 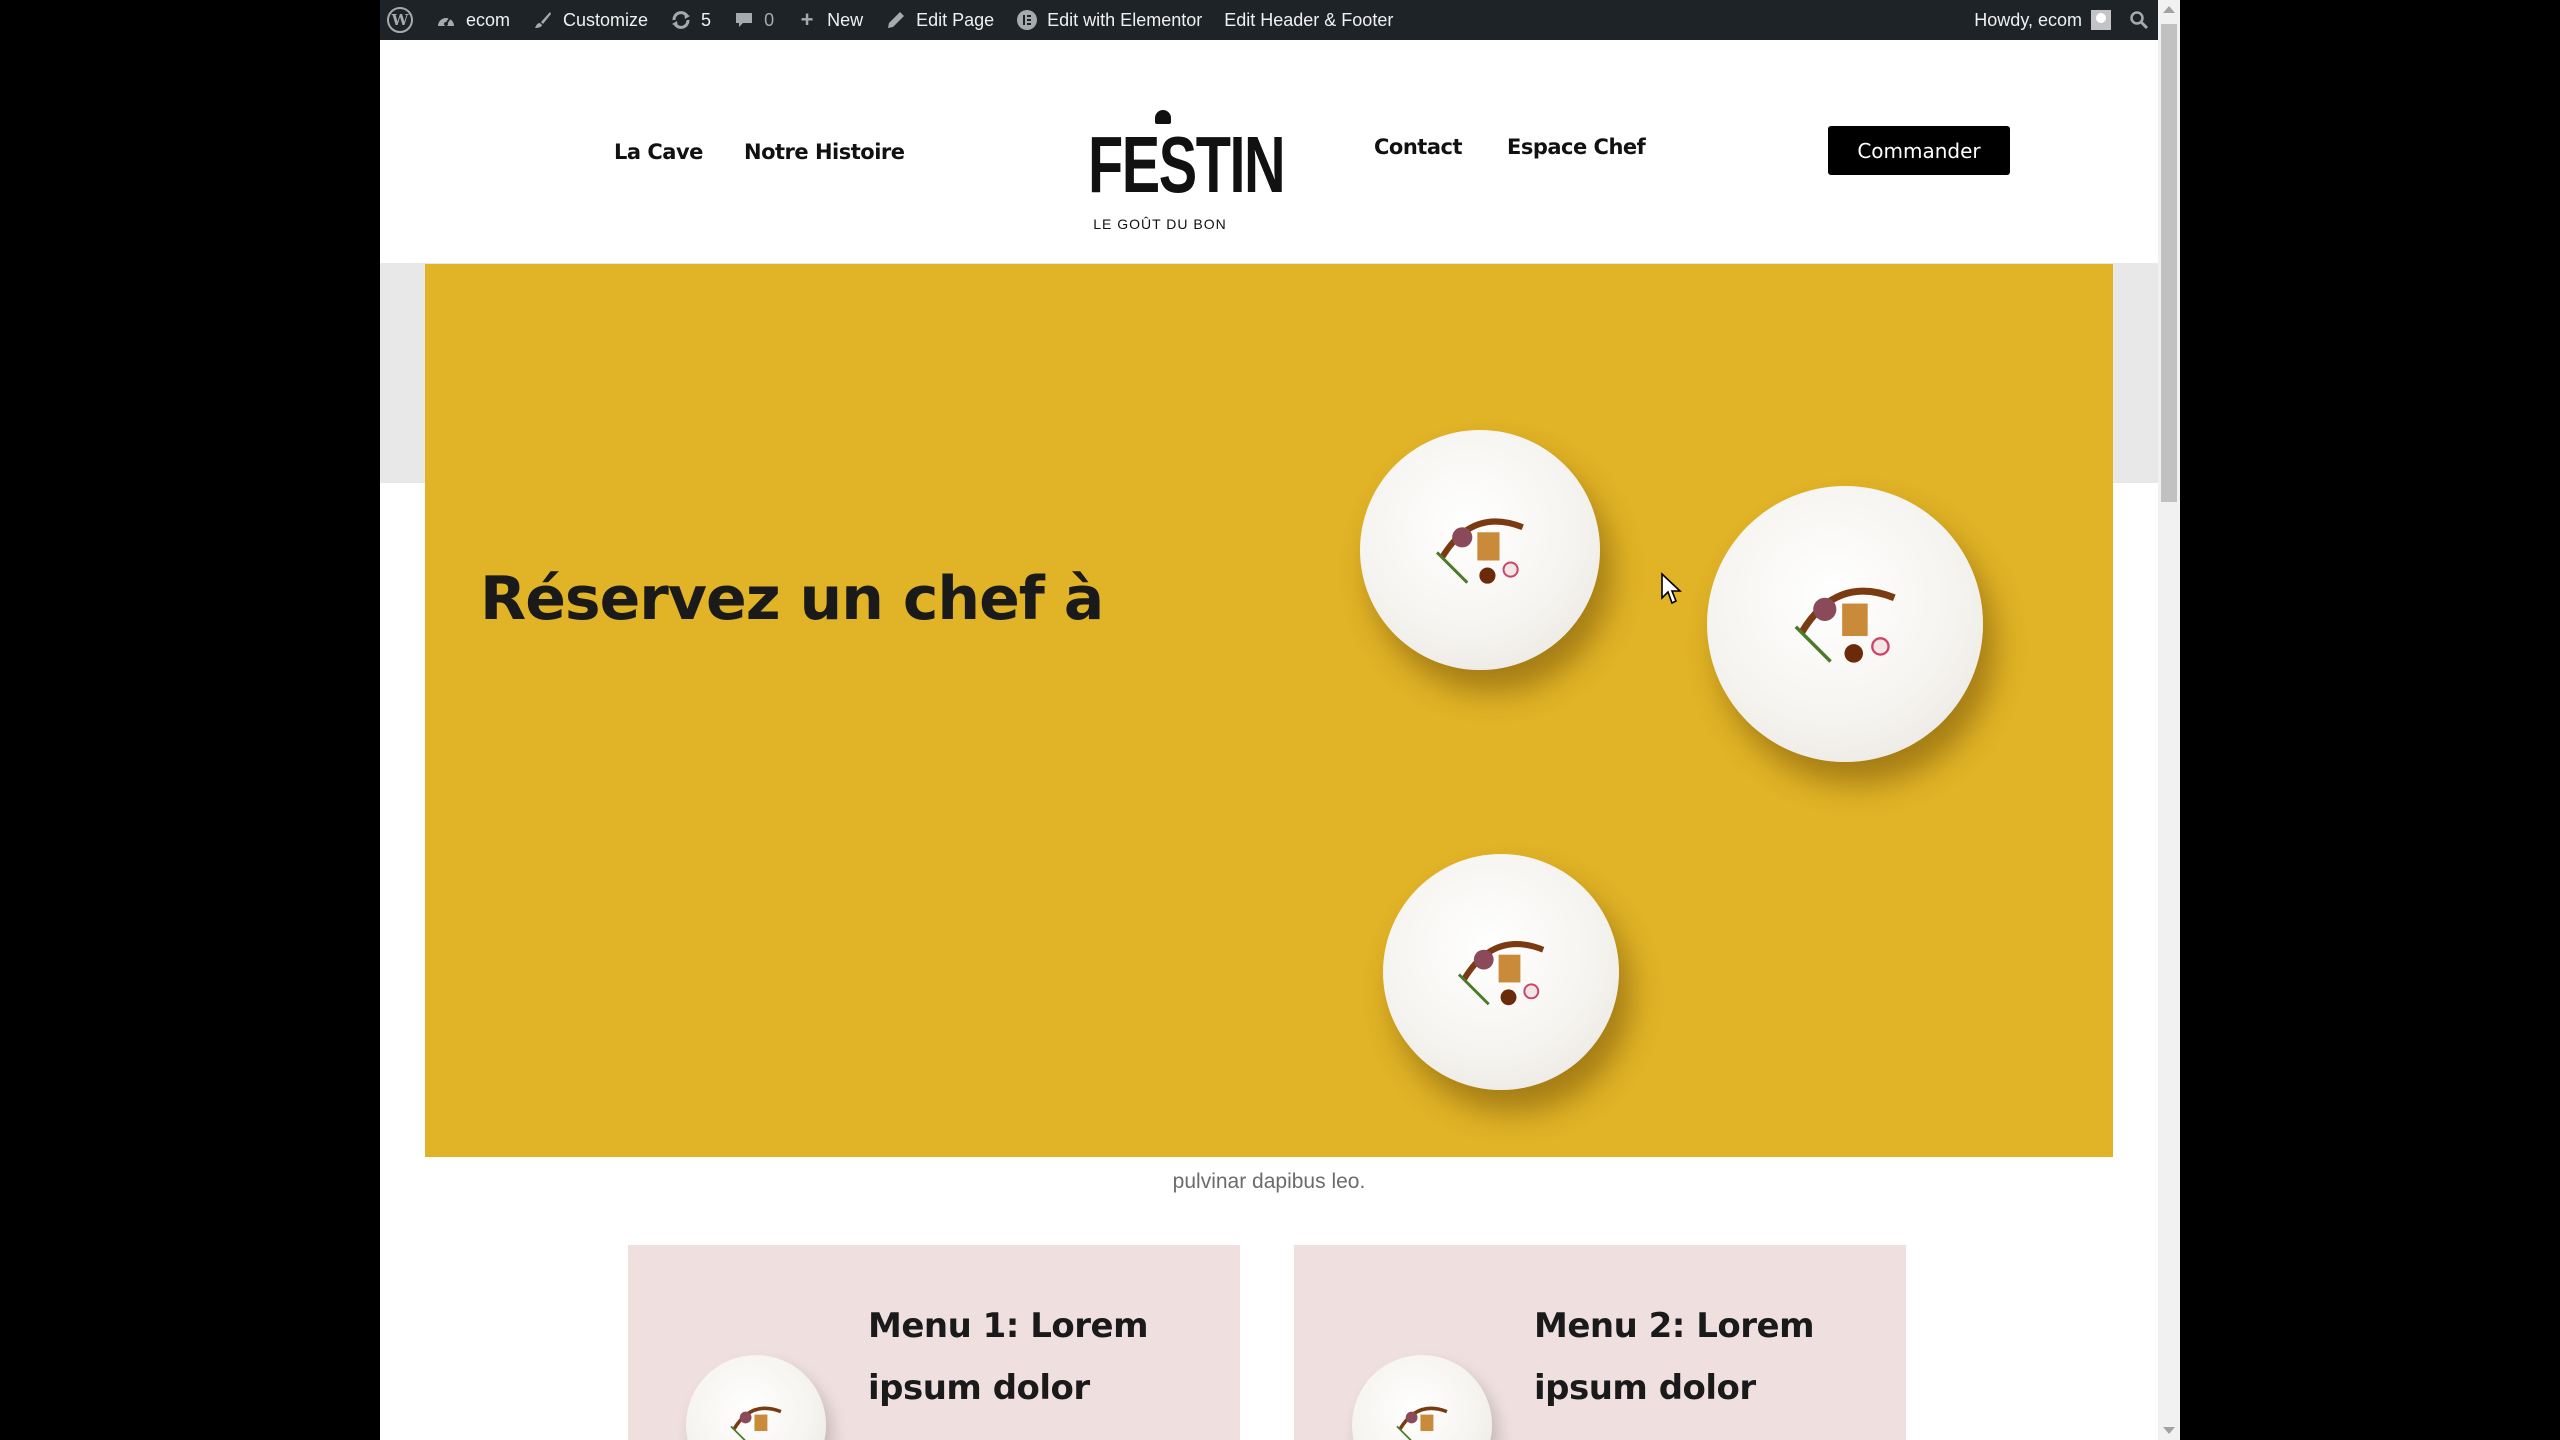 I want to click on menu-card-title: Menu 2: Lorem ipsum dolor, so click(x=1674, y=1357).